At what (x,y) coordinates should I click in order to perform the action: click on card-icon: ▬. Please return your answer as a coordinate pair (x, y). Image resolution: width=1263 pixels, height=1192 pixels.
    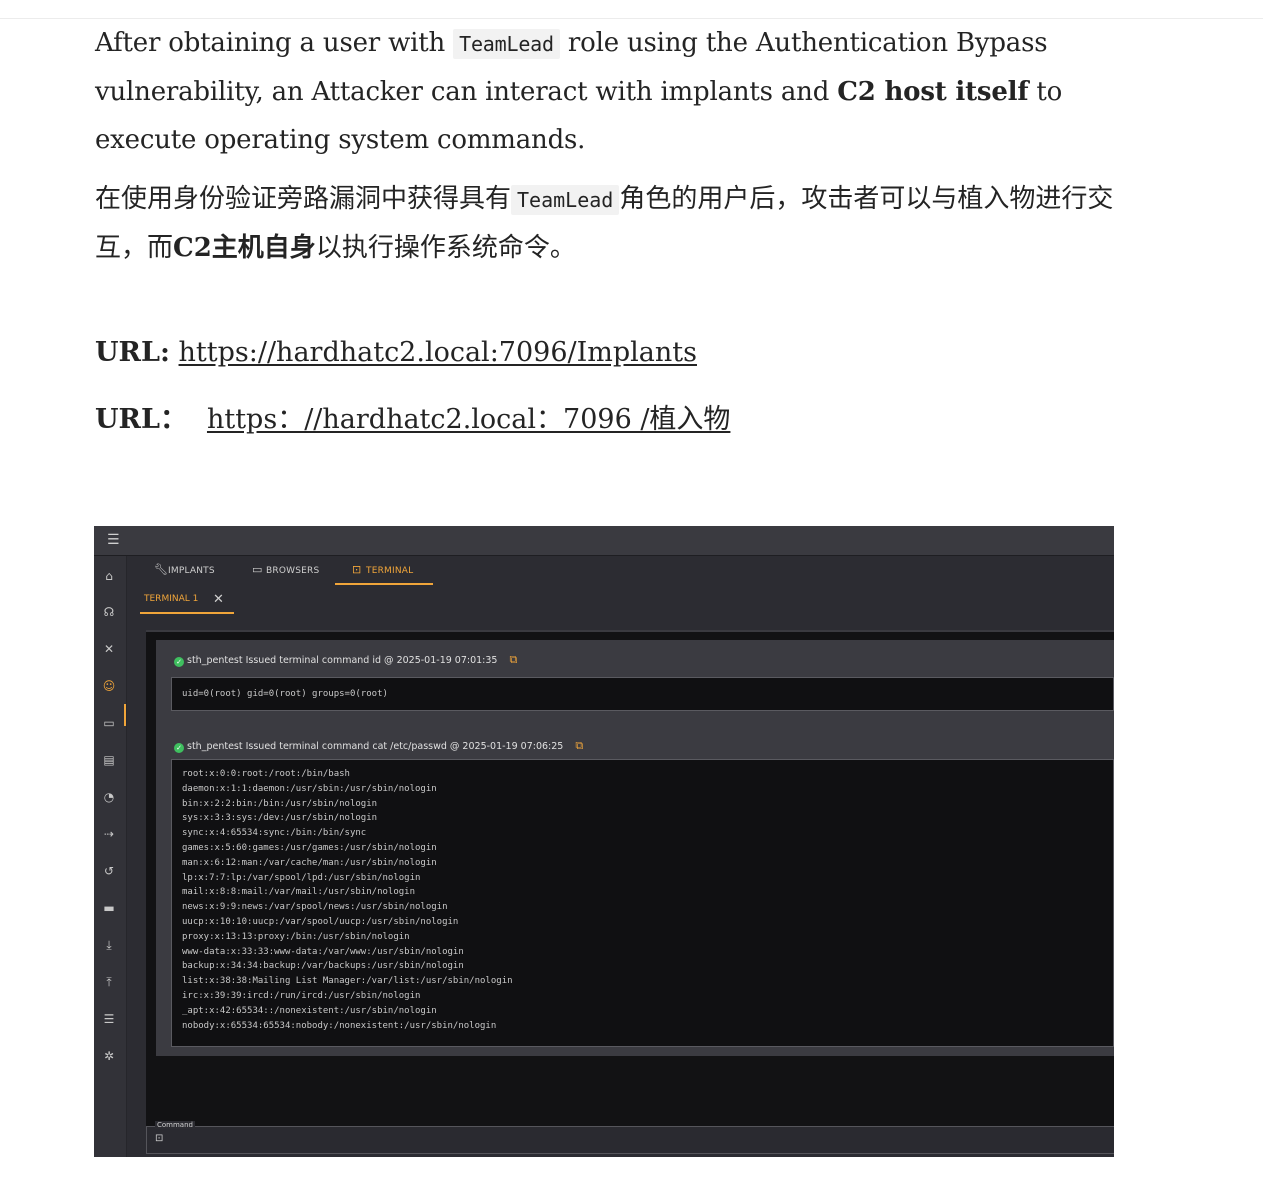
    Looking at the image, I should click on (109, 908).